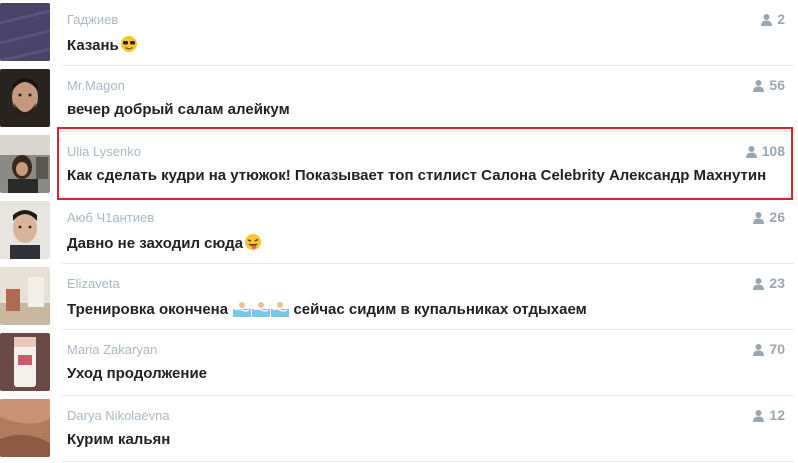 This screenshot has width=798, height=463. What do you see at coordinates (102, 44) in the screenshot?
I see `stream-title: Казань` at bounding box center [102, 44].